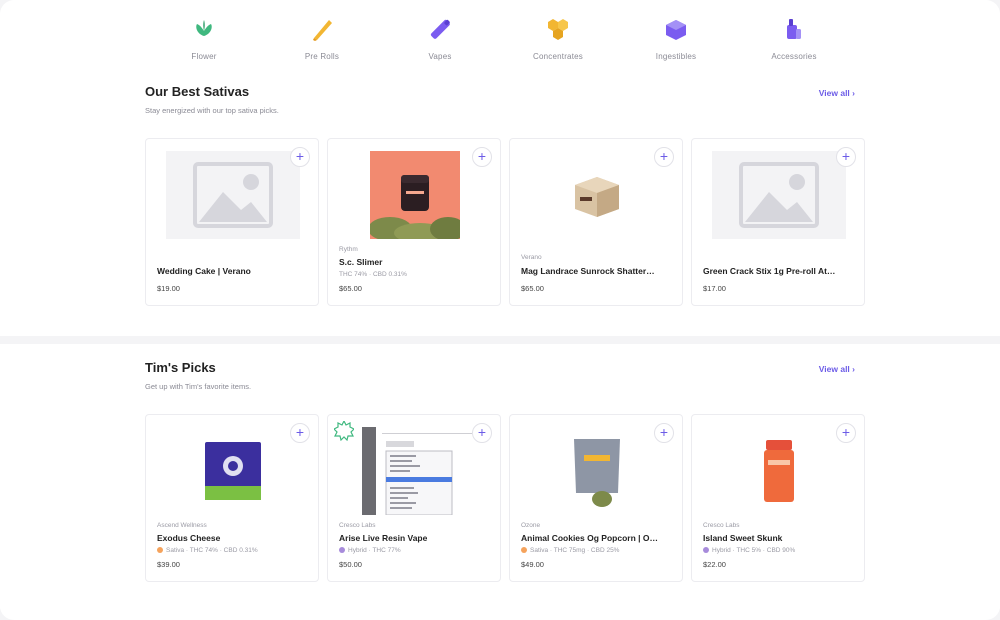  Describe the element at coordinates (794, 56) in the screenshot. I see `category-label: Accessories` at that location.